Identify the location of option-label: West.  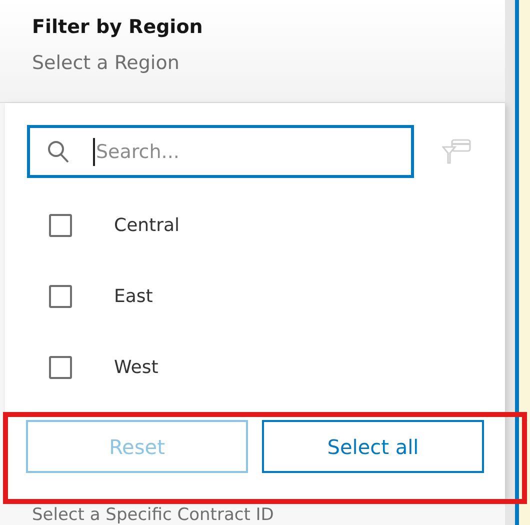
(136, 367).